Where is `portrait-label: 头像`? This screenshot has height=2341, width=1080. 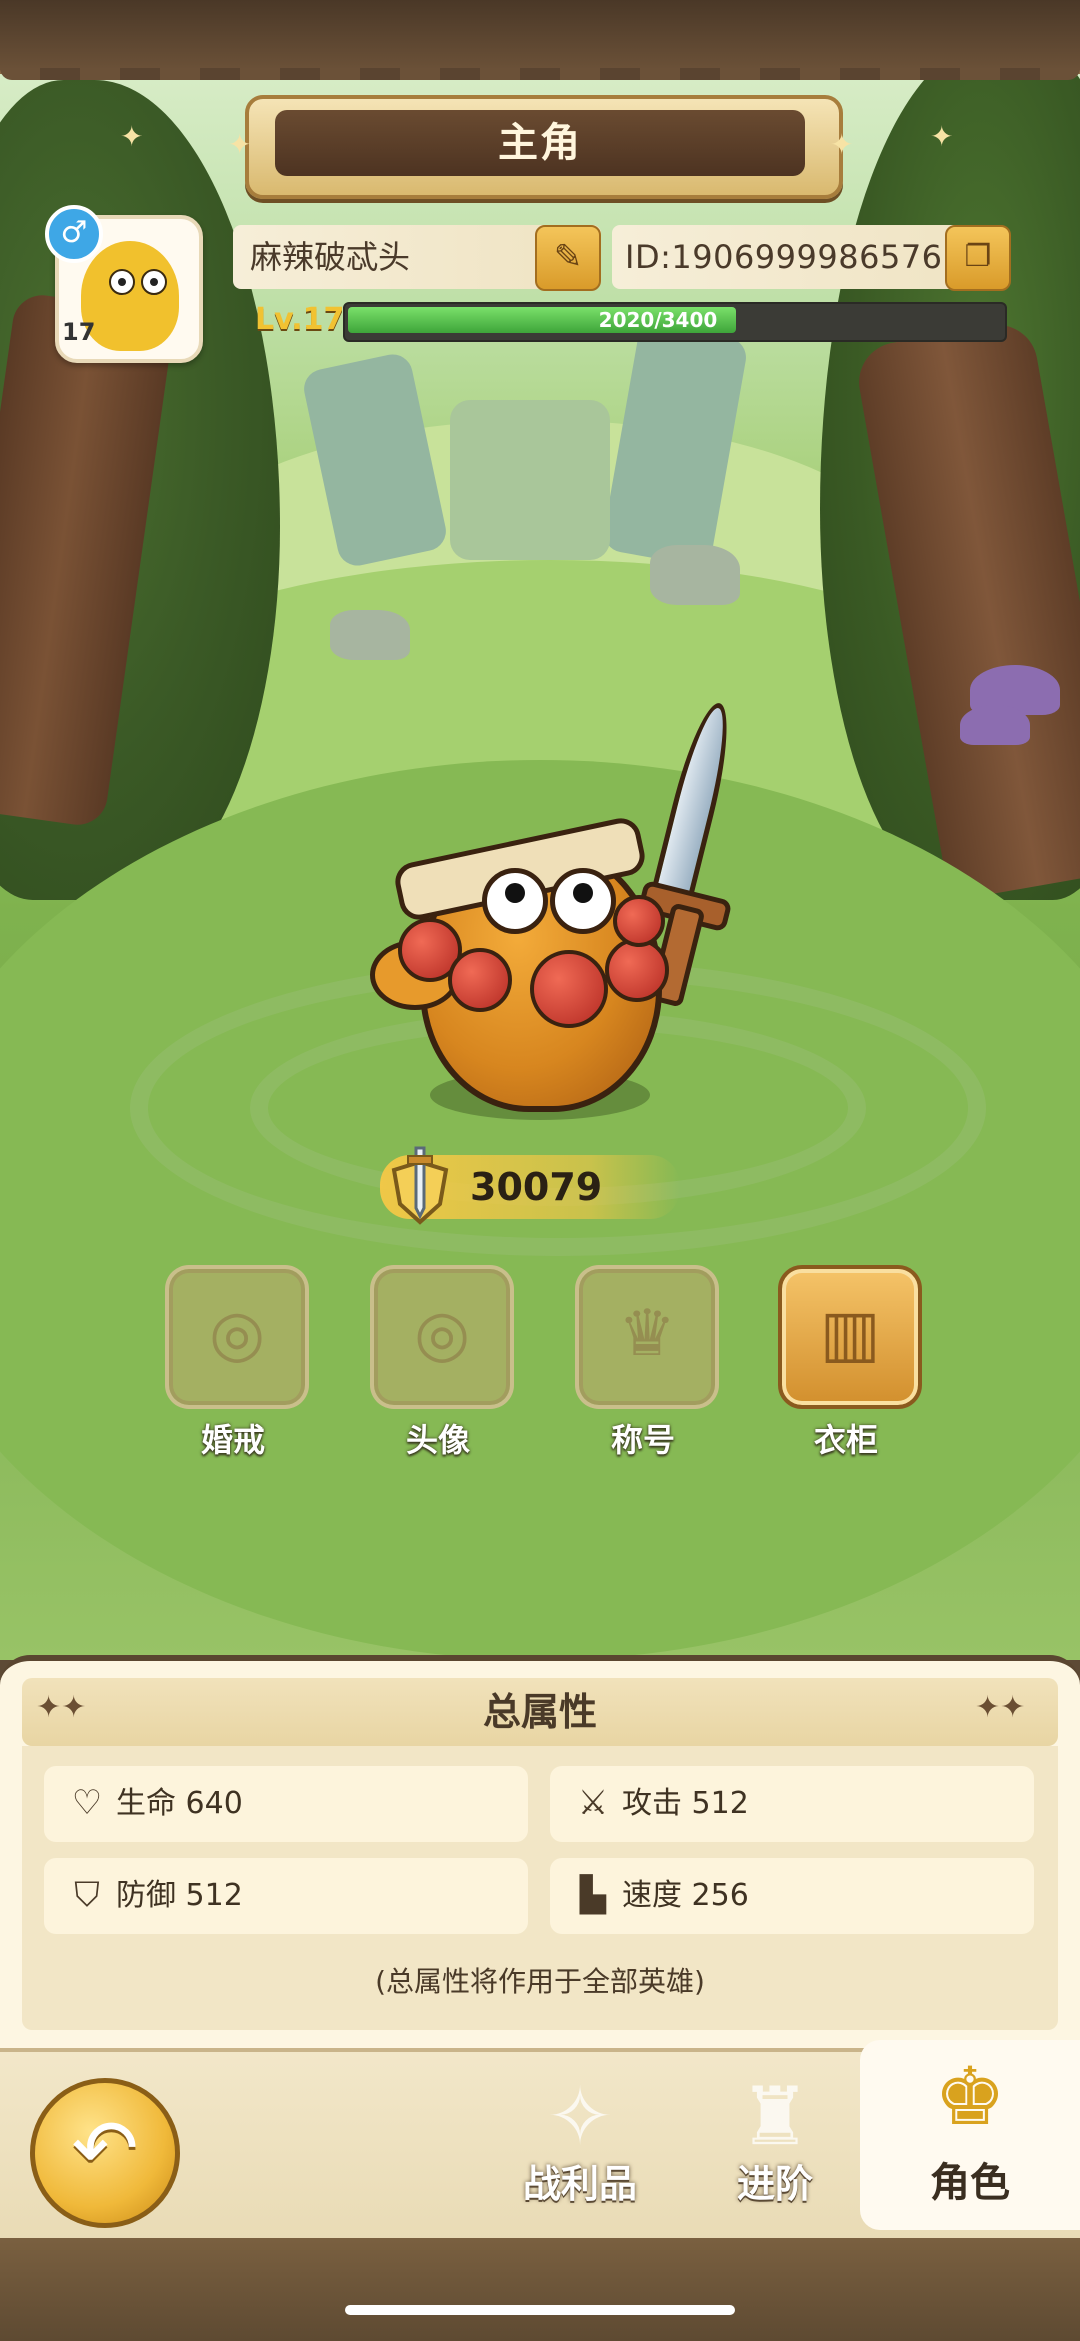
portrait-label: 头像 is located at coordinates (437, 1440).